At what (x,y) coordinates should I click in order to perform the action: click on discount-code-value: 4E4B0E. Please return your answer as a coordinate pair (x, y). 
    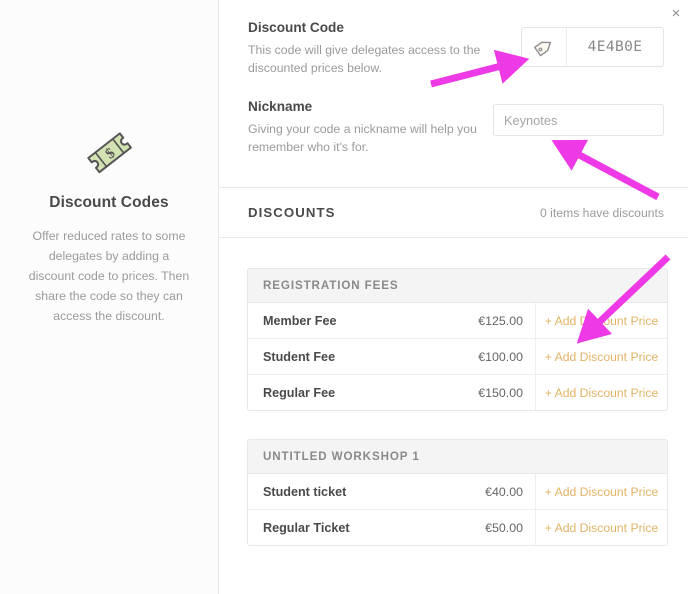
    Looking at the image, I should click on (615, 47).